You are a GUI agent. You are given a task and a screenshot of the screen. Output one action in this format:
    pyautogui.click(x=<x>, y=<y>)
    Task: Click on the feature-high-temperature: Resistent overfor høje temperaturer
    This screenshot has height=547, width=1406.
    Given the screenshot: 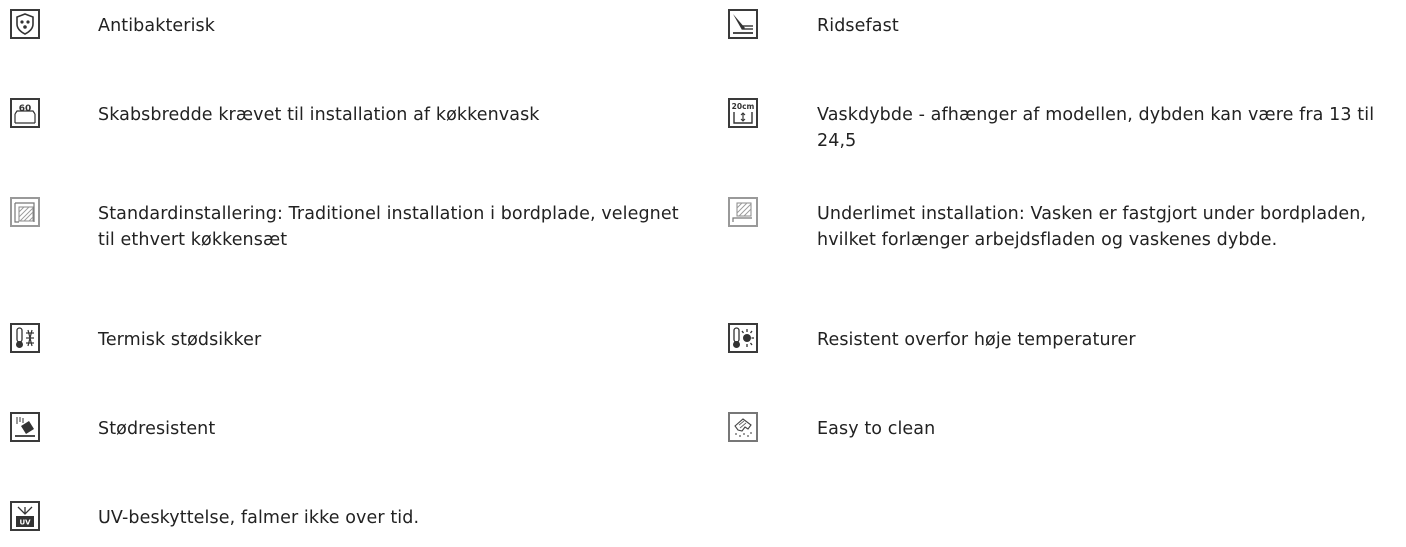 What is the action you would take?
    pyautogui.click(x=1067, y=338)
    